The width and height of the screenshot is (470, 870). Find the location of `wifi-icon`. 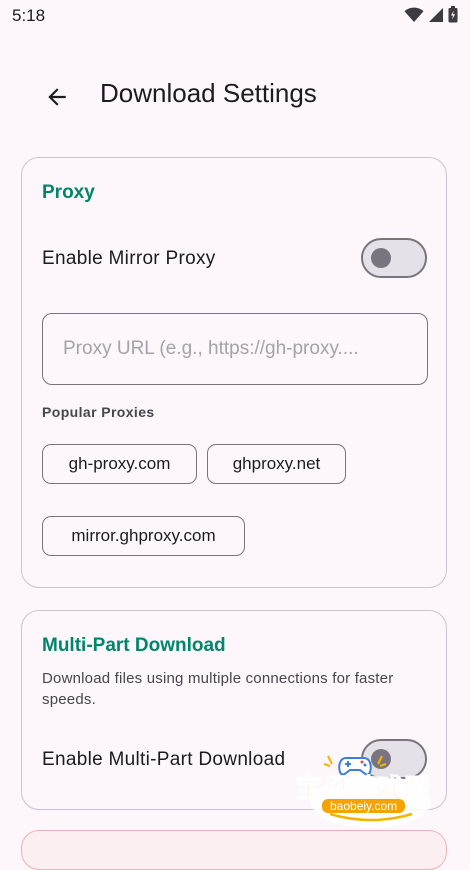

wifi-icon is located at coordinates (414, 14).